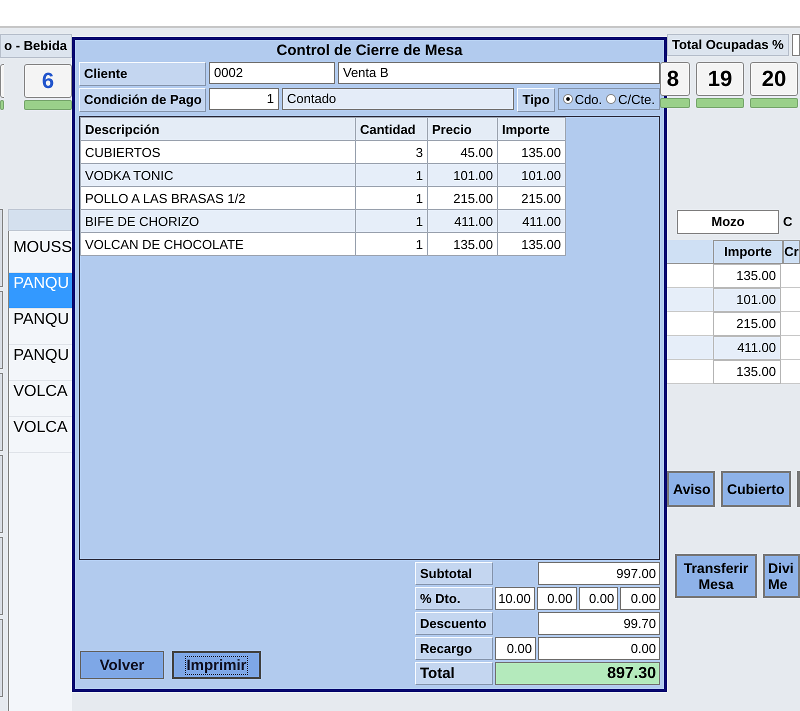 Image resolution: width=800 pixels, height=711 pixels. What do you see at coordinates (515, 648) in the screenshot?
I see `surcharge-percent-field: 0.00` at bounding box center [515, 648].